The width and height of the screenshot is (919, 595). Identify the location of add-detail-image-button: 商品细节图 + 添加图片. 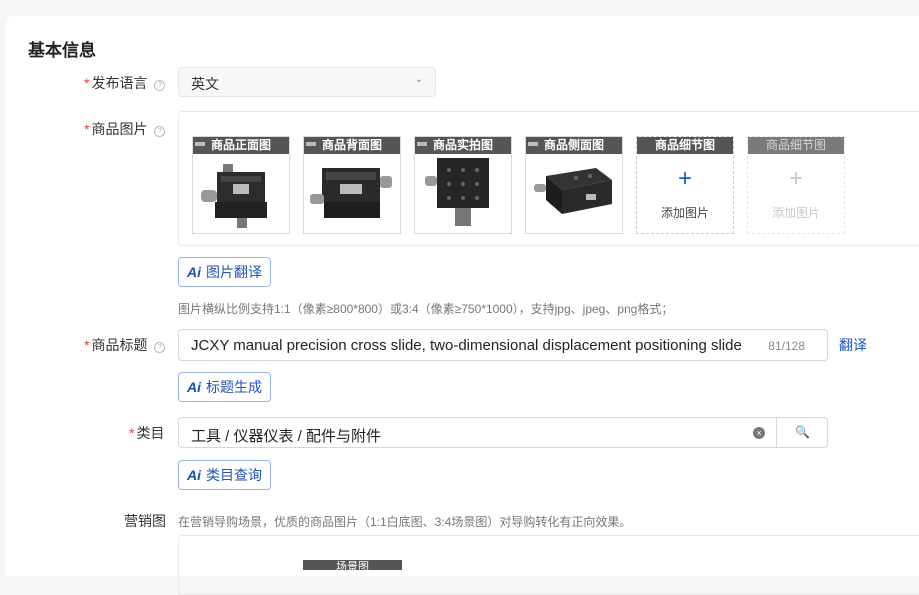
(685, 185).